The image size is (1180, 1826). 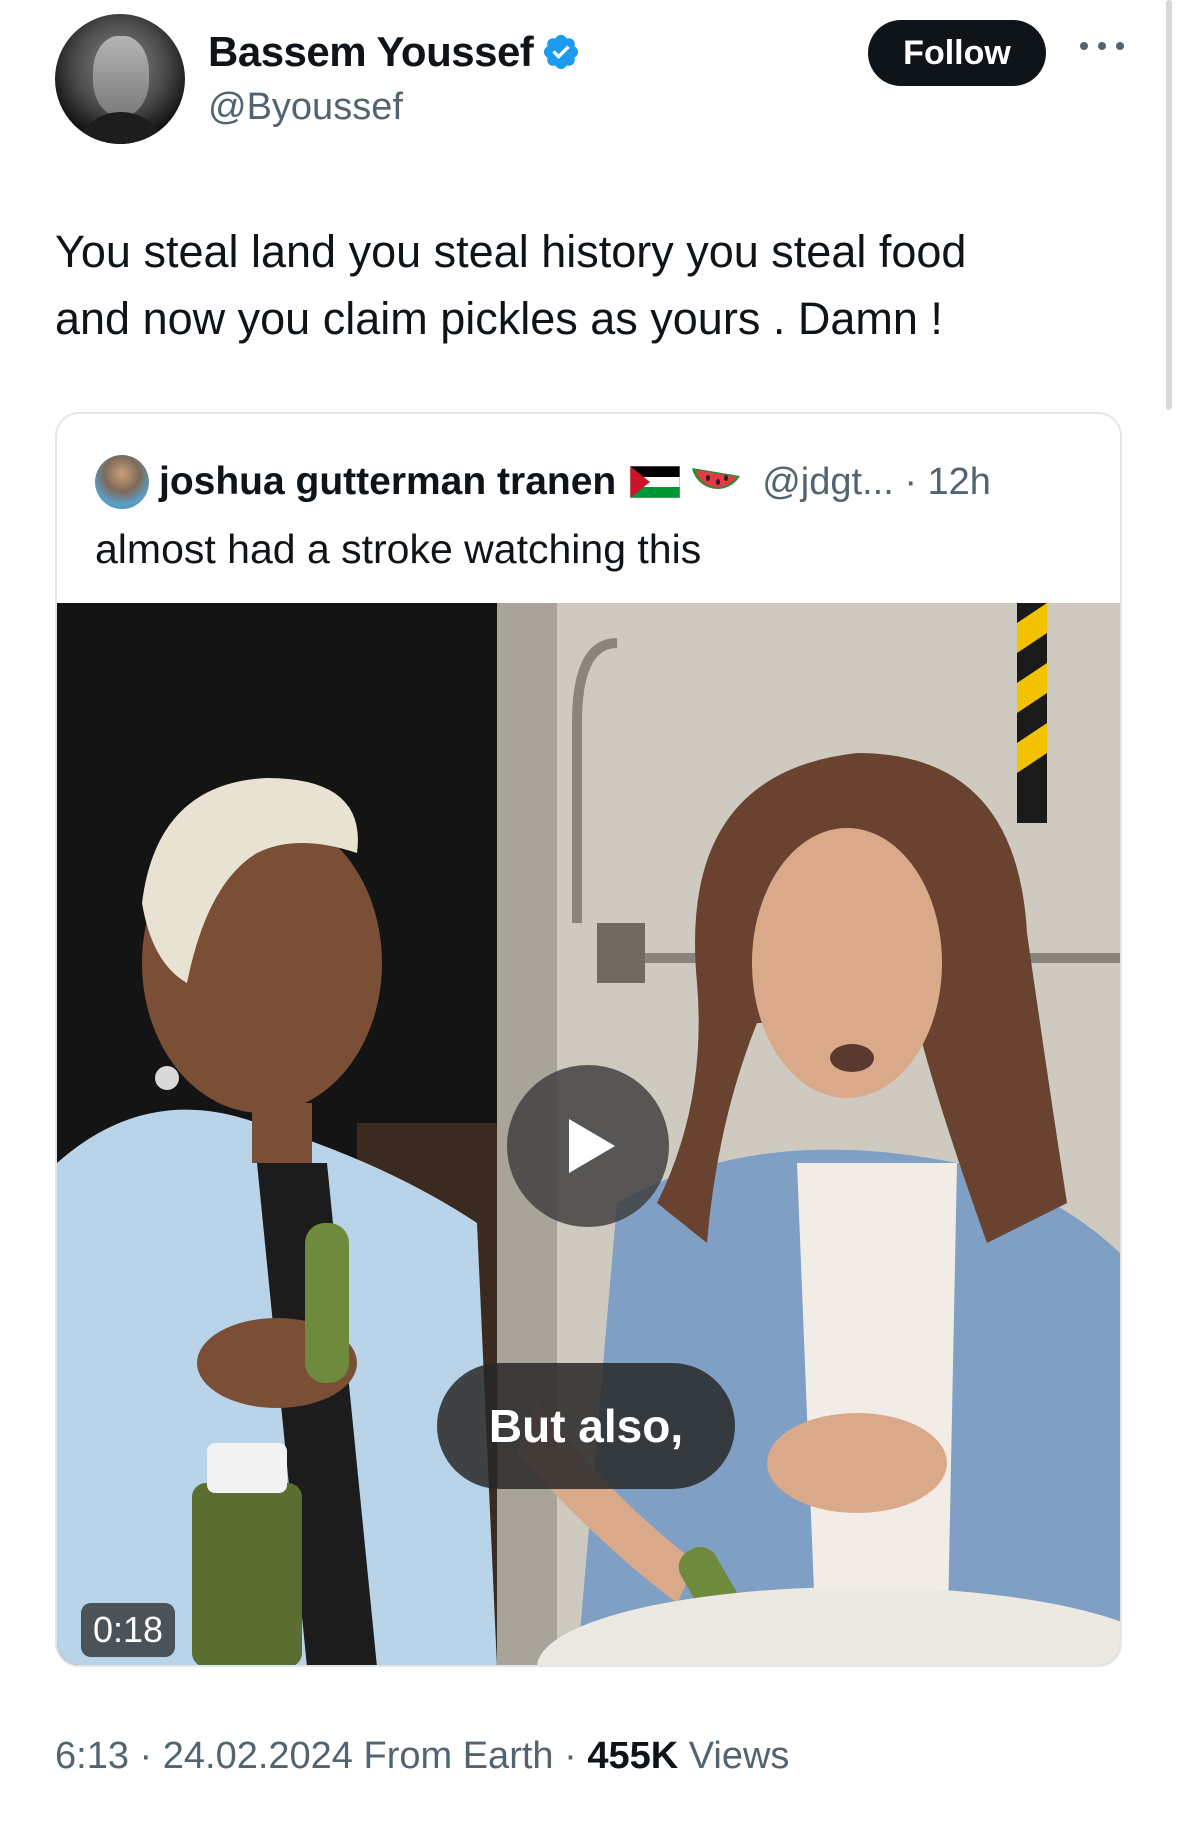 What do you see at coordinates (121, 128) in the screenshot?
I see `avatar-shoulders` at bounding box center [121, 128].